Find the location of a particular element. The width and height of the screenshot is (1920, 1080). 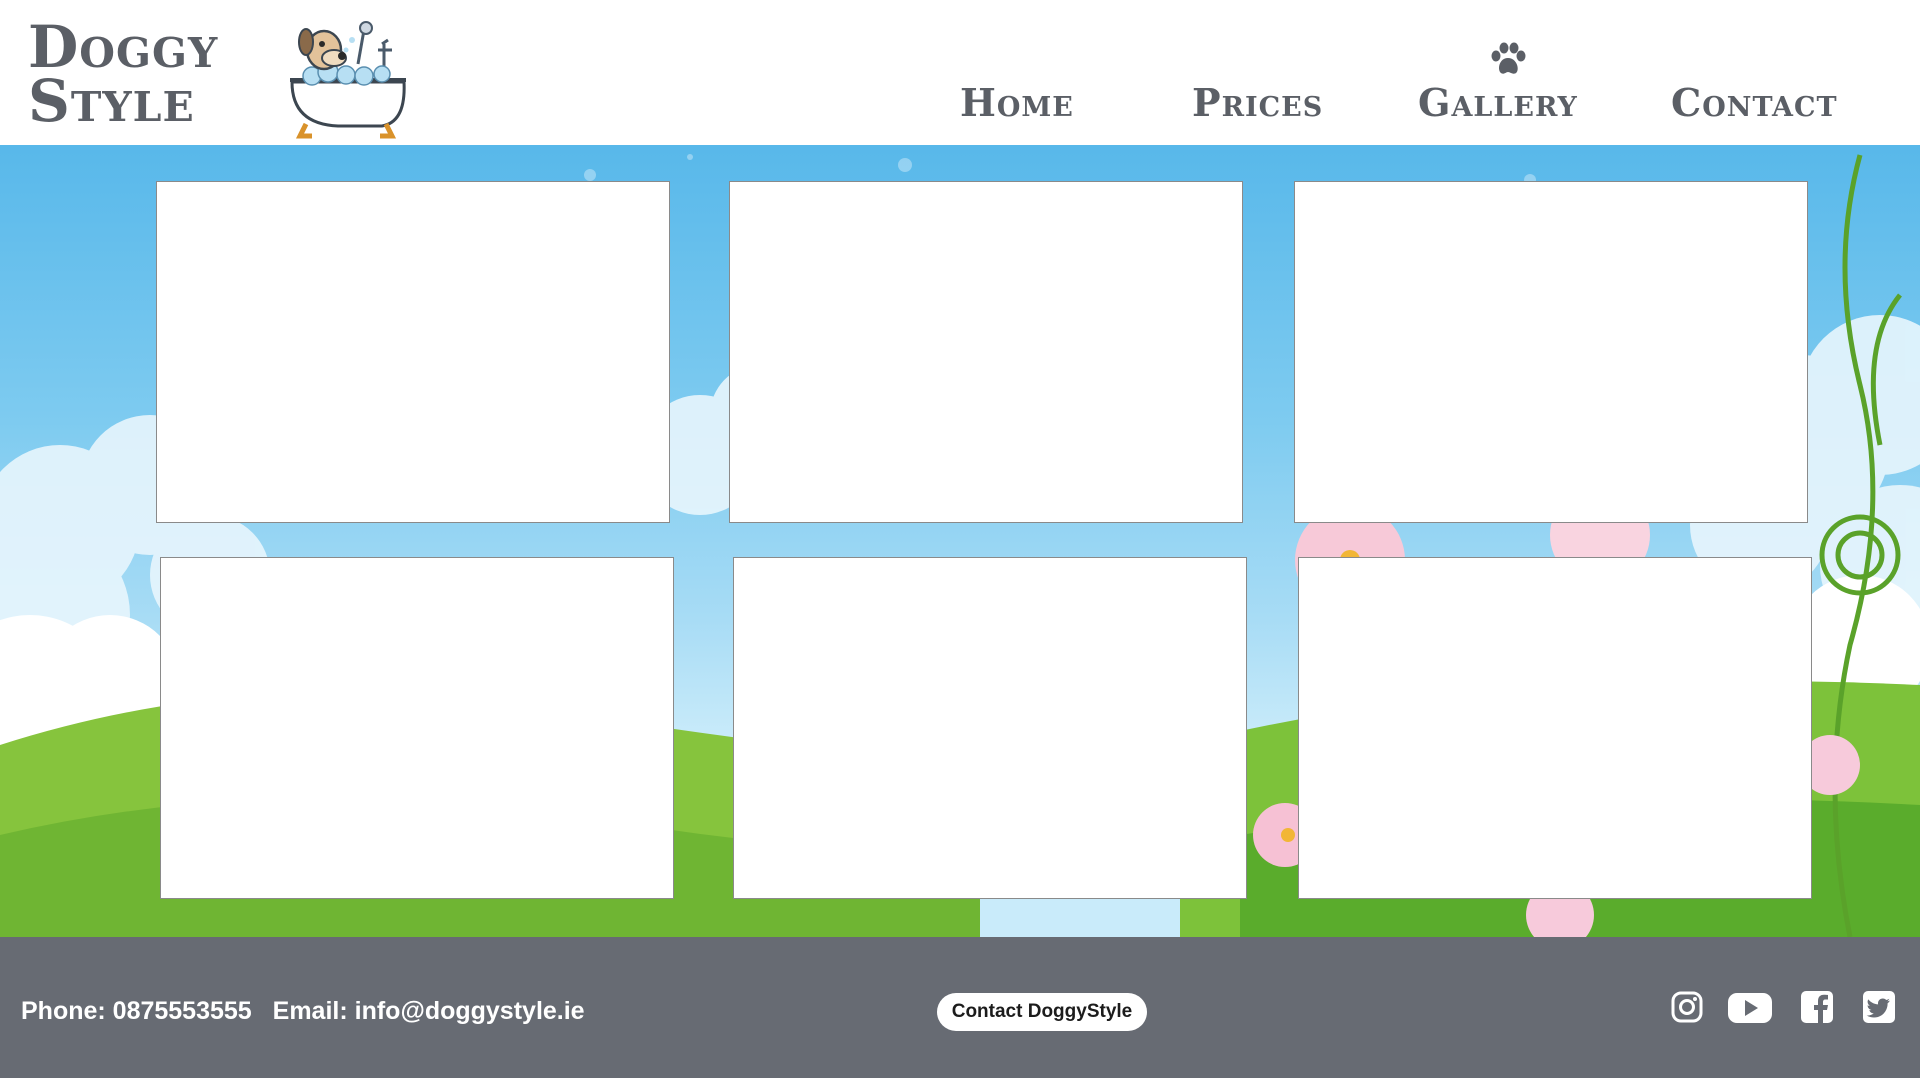

instagram-icon is located at coordinates (1687, 1007).